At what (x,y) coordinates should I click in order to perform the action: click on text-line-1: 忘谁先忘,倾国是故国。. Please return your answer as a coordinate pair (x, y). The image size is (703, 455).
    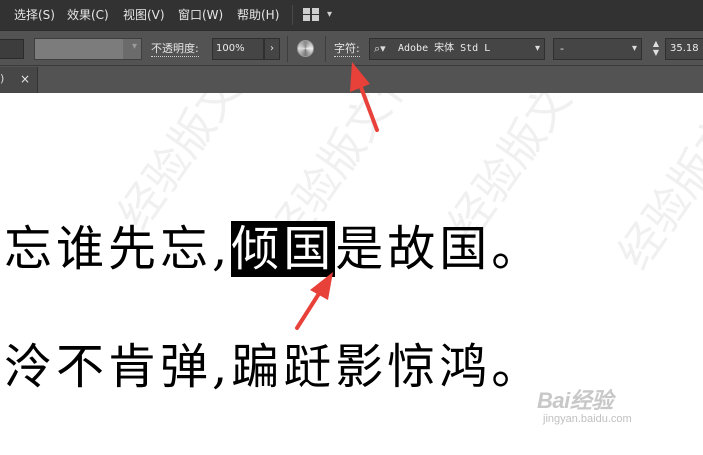
    Looking at the image, I should click on (273, 249).